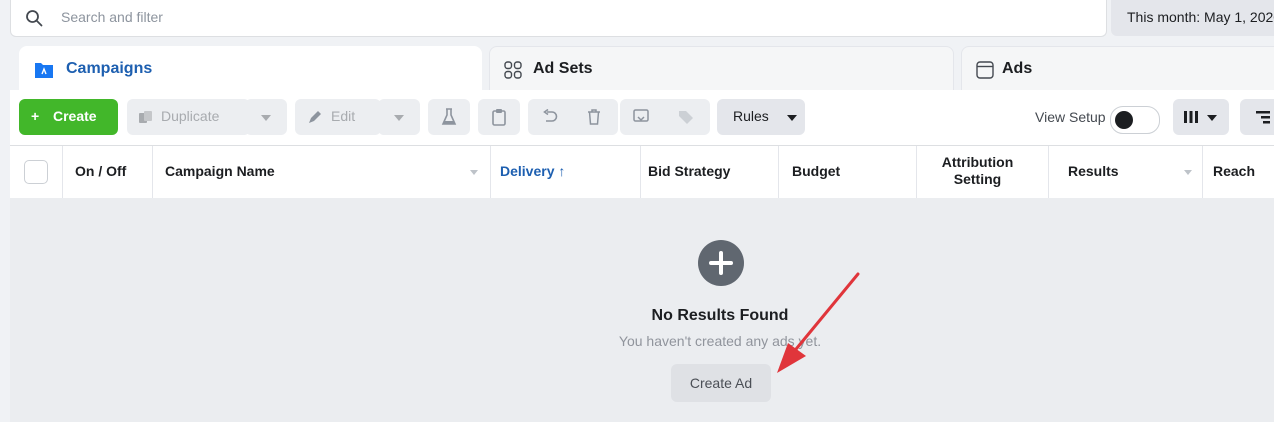 The image size is (1274, 422). Describe the element at coordinates (977, 170) in the screenshot. I see `column-attribution-setting-label: Attribution Setting` at that location.